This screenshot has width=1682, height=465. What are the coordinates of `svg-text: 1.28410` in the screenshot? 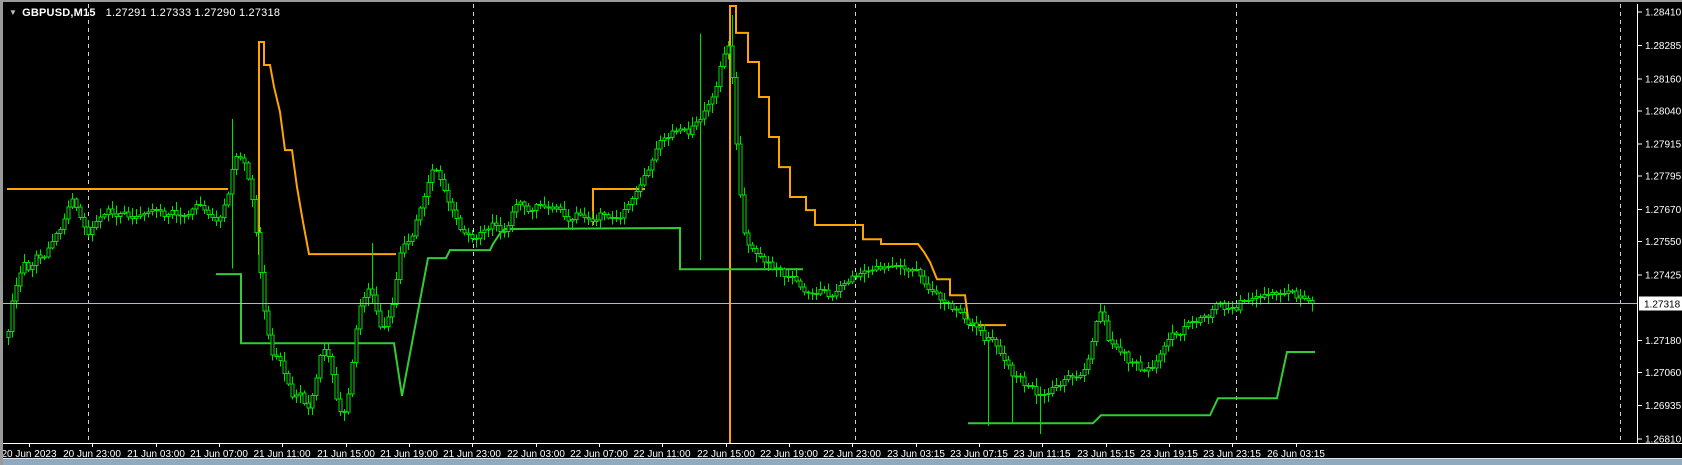 It's located at (1663, 13).